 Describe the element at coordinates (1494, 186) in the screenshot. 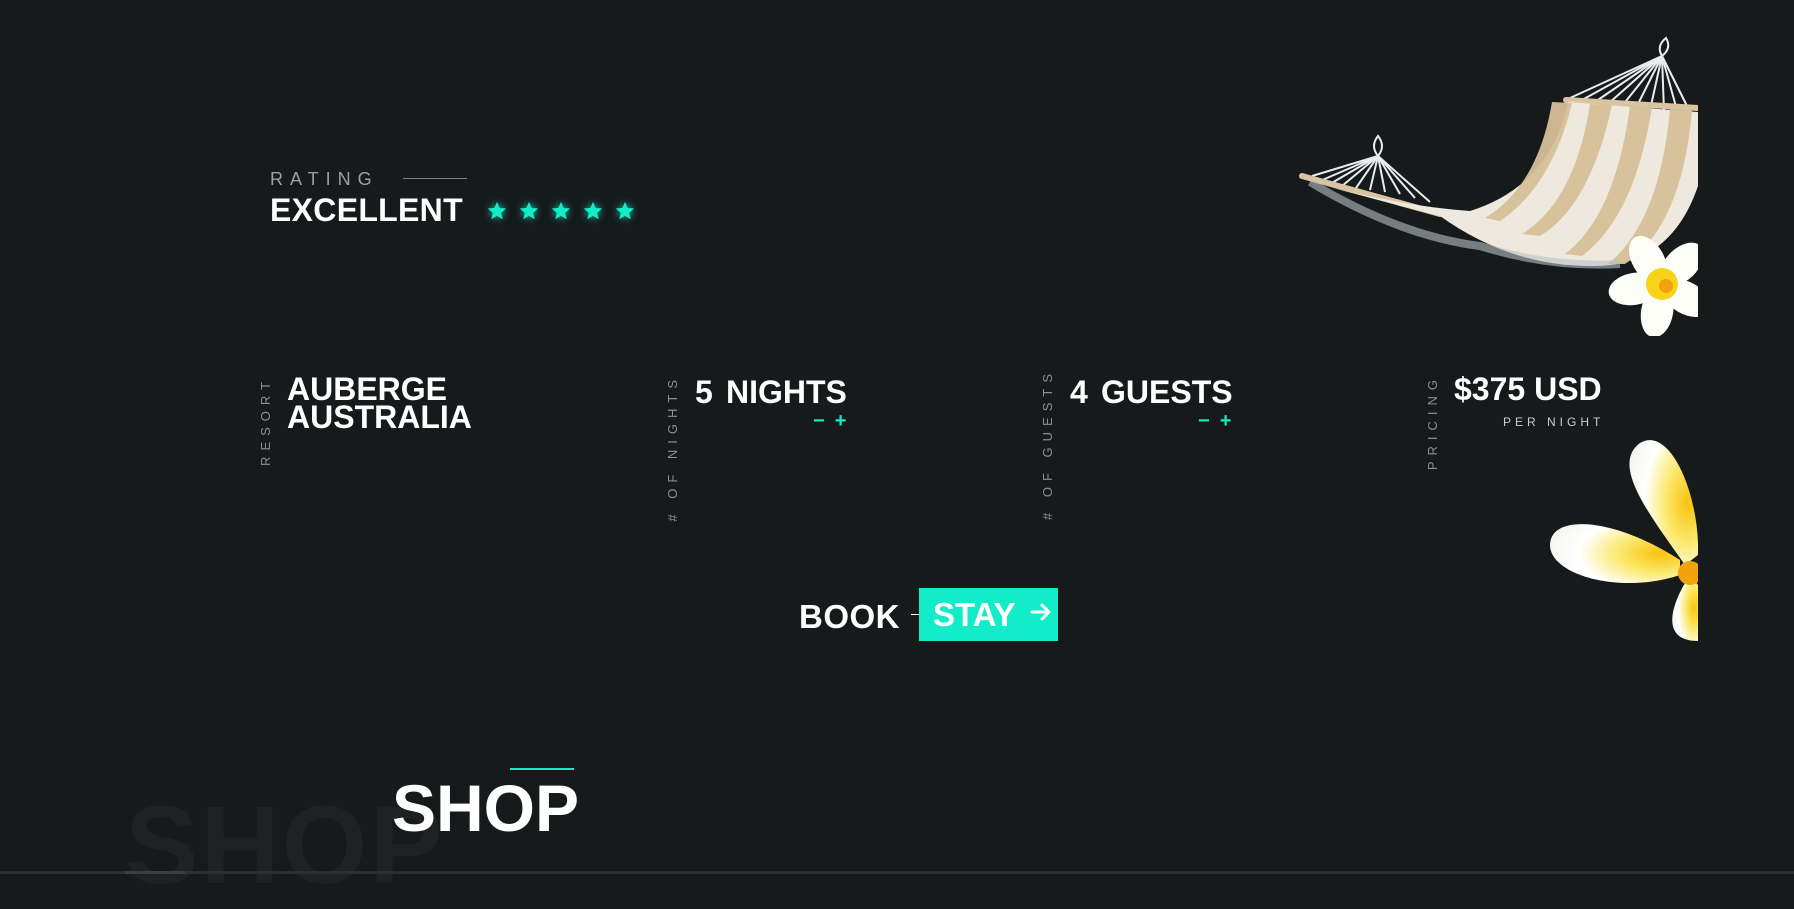

I see `hammock-image` at that location.